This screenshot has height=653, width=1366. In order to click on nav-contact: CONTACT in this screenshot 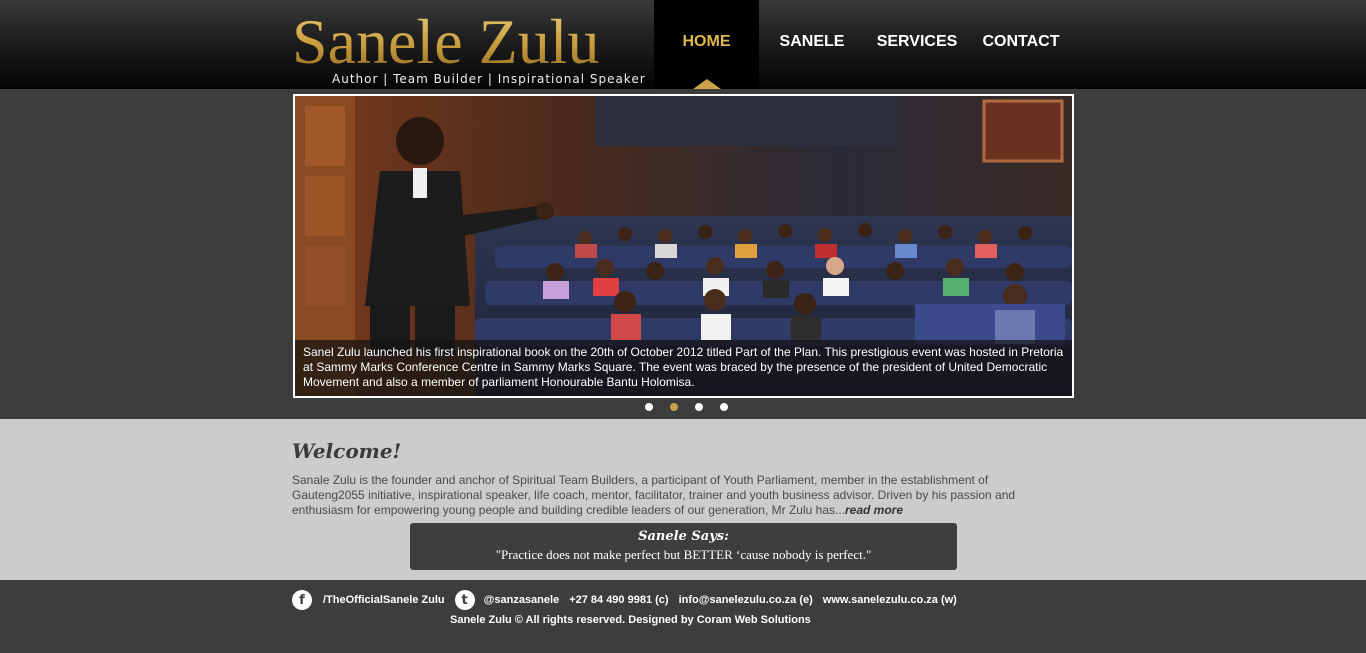, I will do `click(1021, 44)`.